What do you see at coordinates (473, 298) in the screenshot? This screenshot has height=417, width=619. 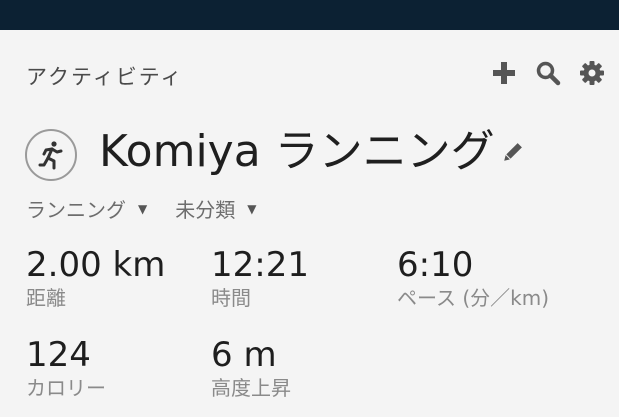 I see `pace-label: ペース (分／km)` at bounding box center [473, 298].